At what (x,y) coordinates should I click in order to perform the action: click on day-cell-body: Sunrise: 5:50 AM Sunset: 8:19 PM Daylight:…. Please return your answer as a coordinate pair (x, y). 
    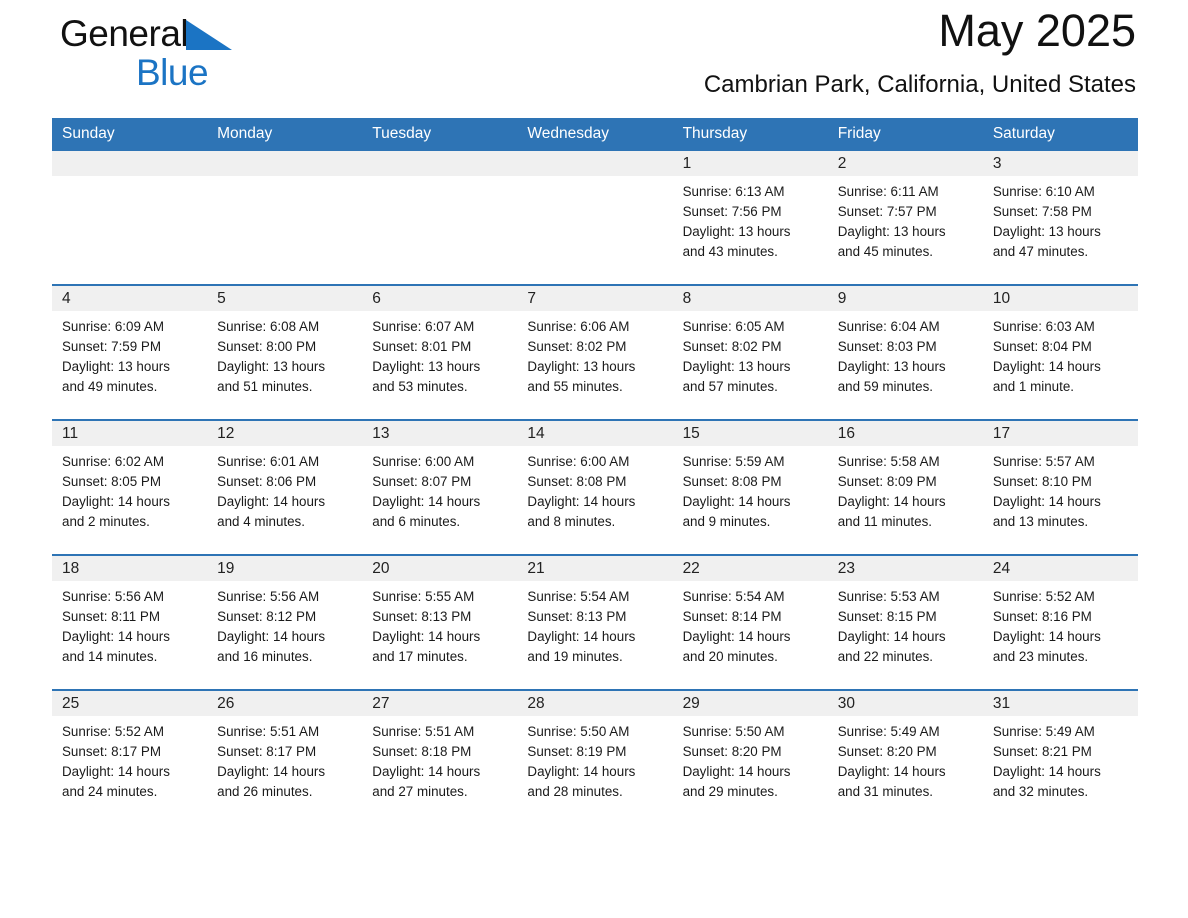
    Looking at the image, I should click on (594, 770).